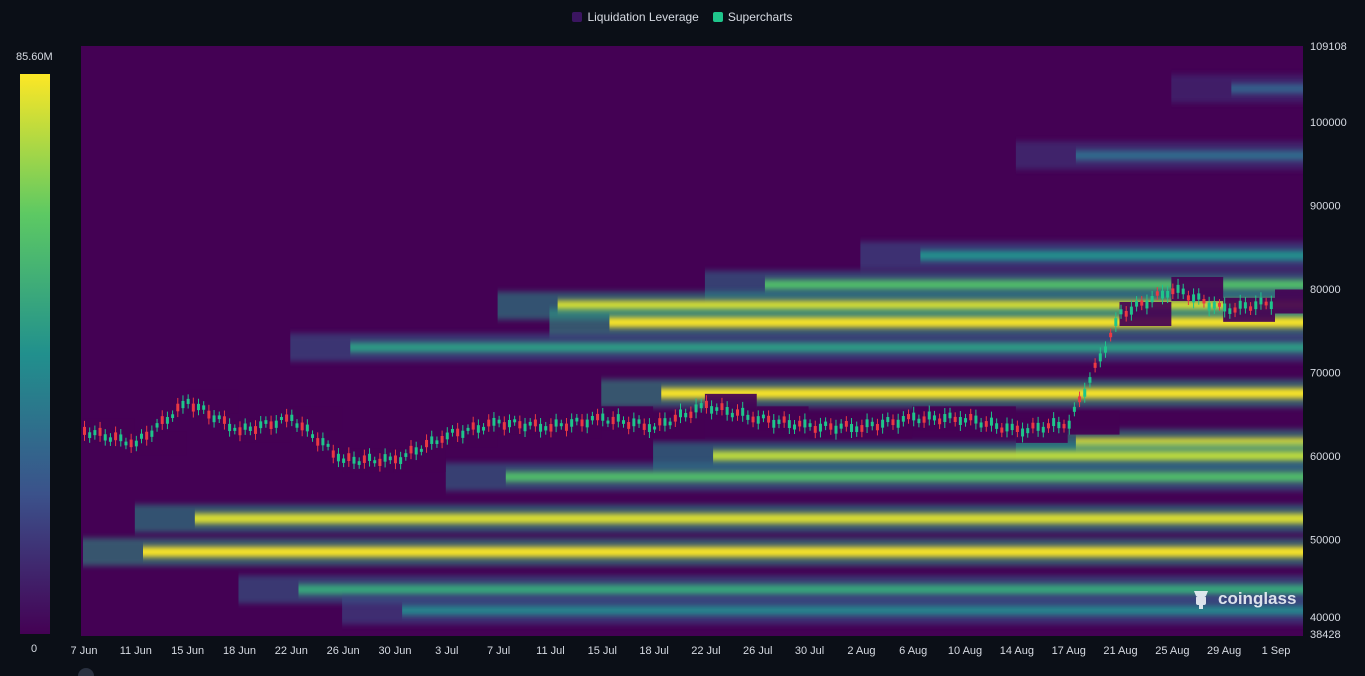  What do you see at coordinates (239, 651) in the screenshot?
I see `x-tick-label: 18 Jun` at bounding box center [239, 651].